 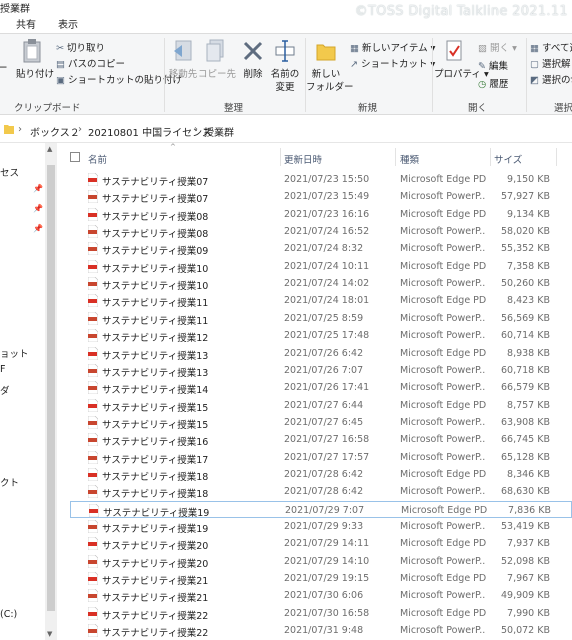 I want to click on file-size: 7,990 KB, so click(x=528, y=613).